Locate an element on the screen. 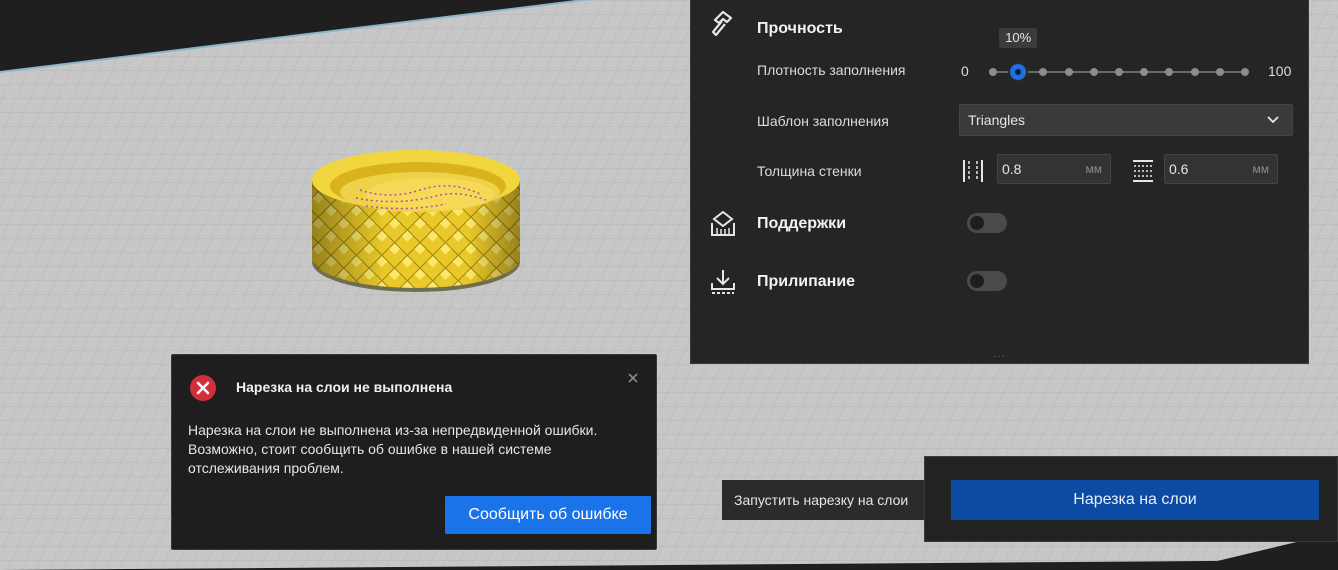 Image resolution: width=1338 pixels, height=570 pixels. top-bottom-thickness-unit: мм is located at coordinates (1261, 169).